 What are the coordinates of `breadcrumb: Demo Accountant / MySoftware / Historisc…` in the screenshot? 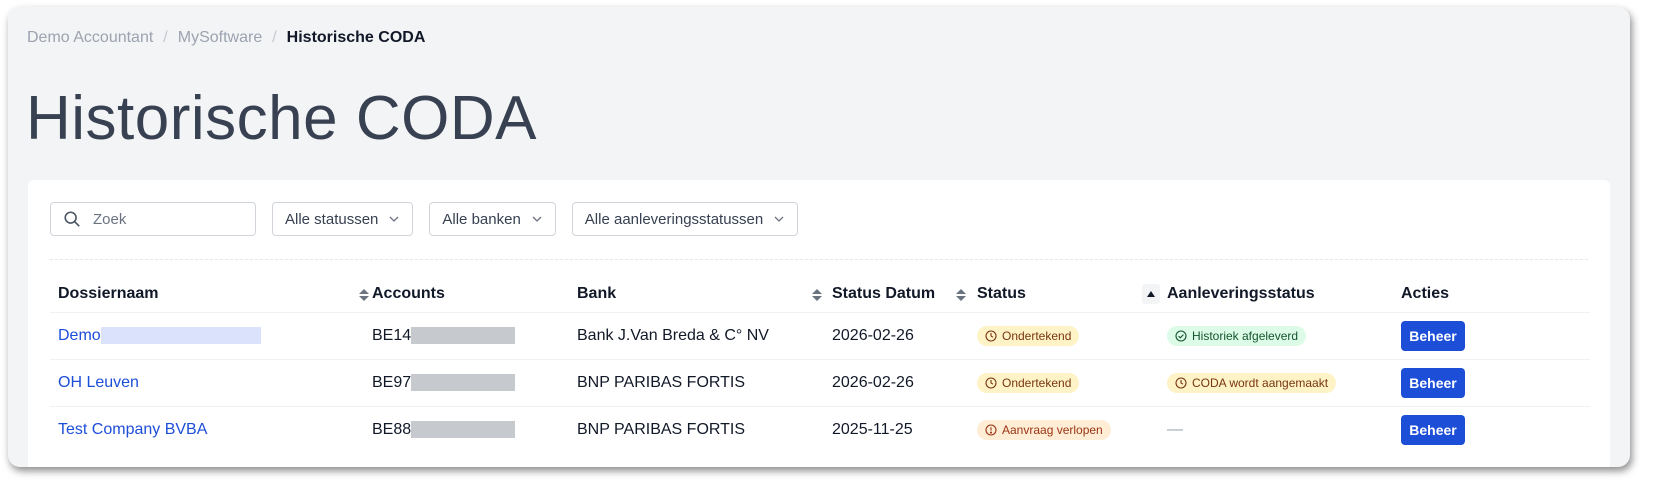 It's located at (226, 38).